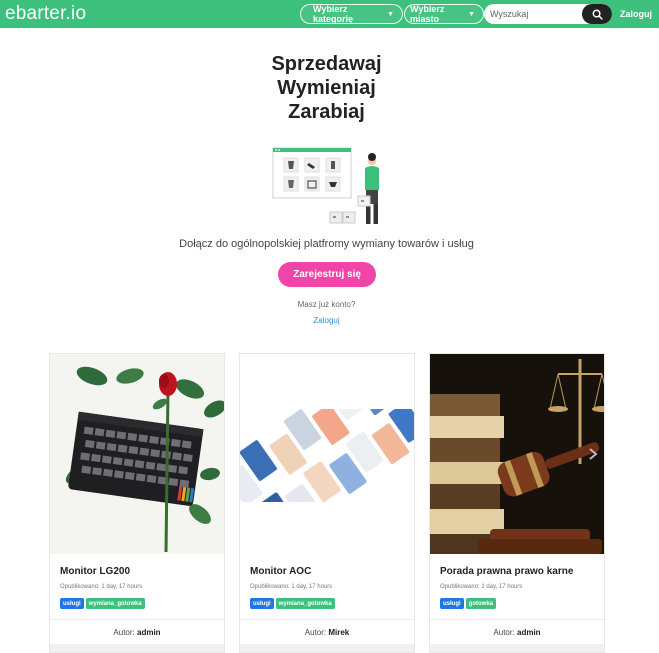 This screenshot has width=659, height=653. I want to click on listing-title: Porada prawna prawo karne, so click(506, 571).